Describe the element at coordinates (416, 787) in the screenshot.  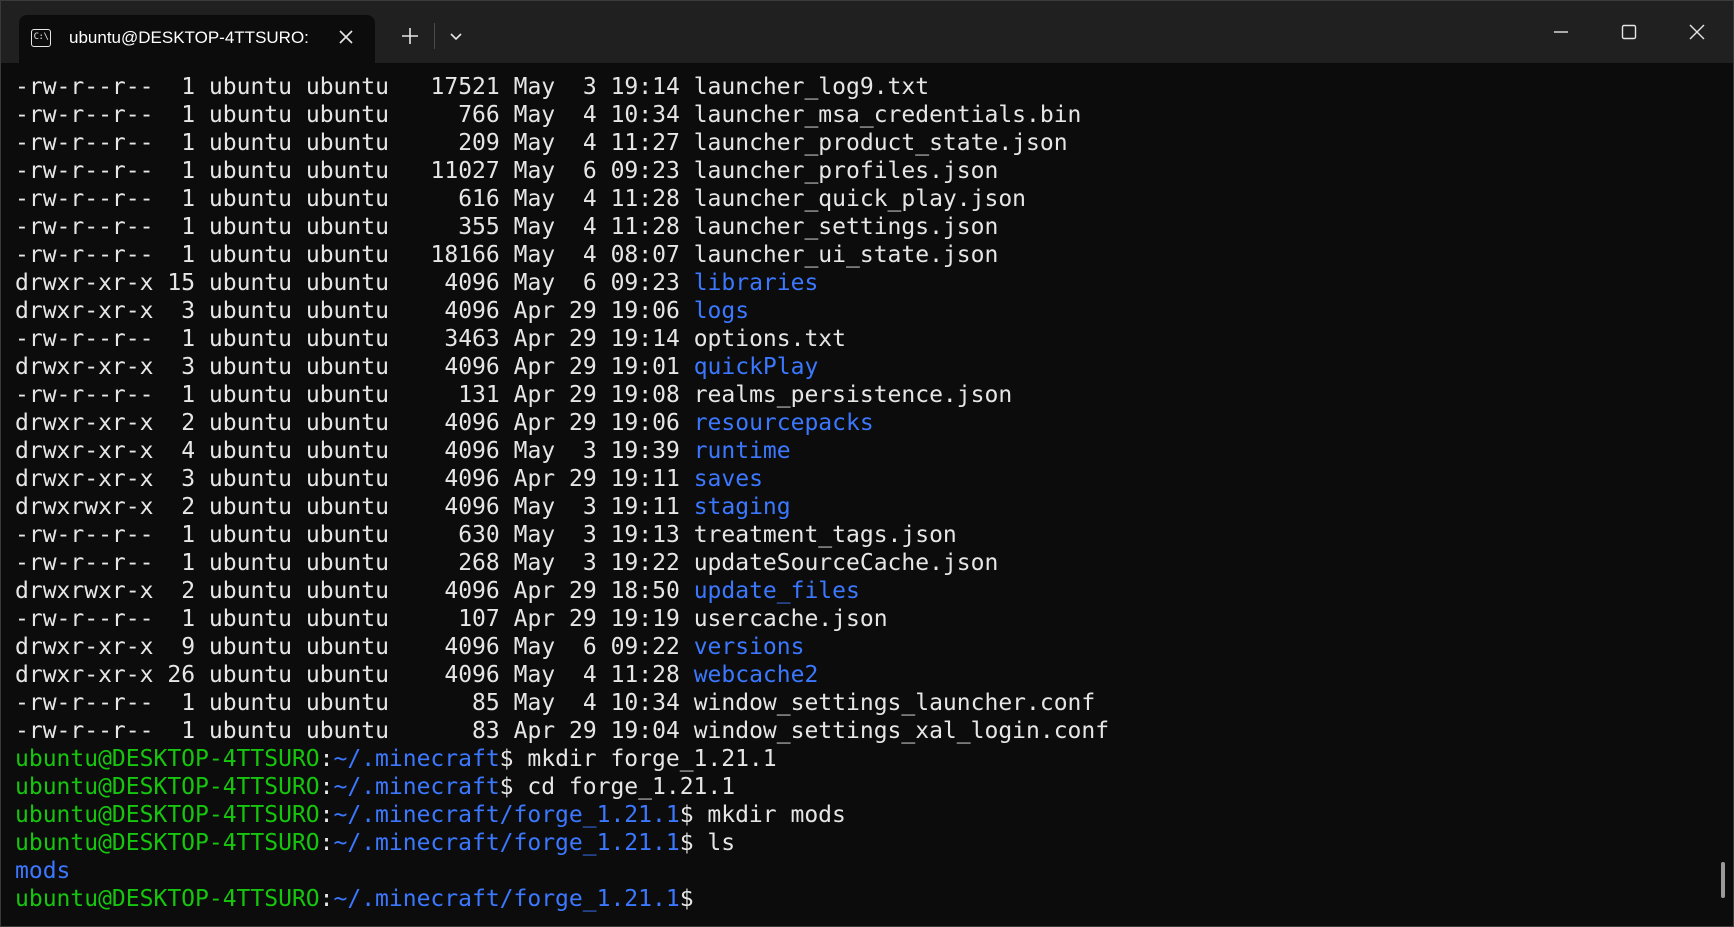
I see `prompt-path: ~/.minecraft` at that location.